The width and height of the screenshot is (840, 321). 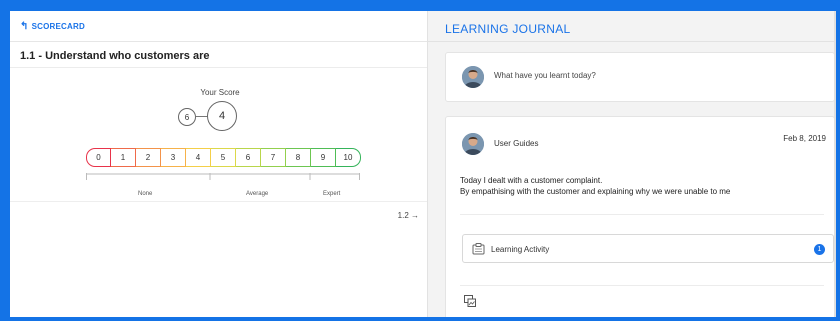 I want to click on current-score-circle: 4, so click(x=222, y=116).